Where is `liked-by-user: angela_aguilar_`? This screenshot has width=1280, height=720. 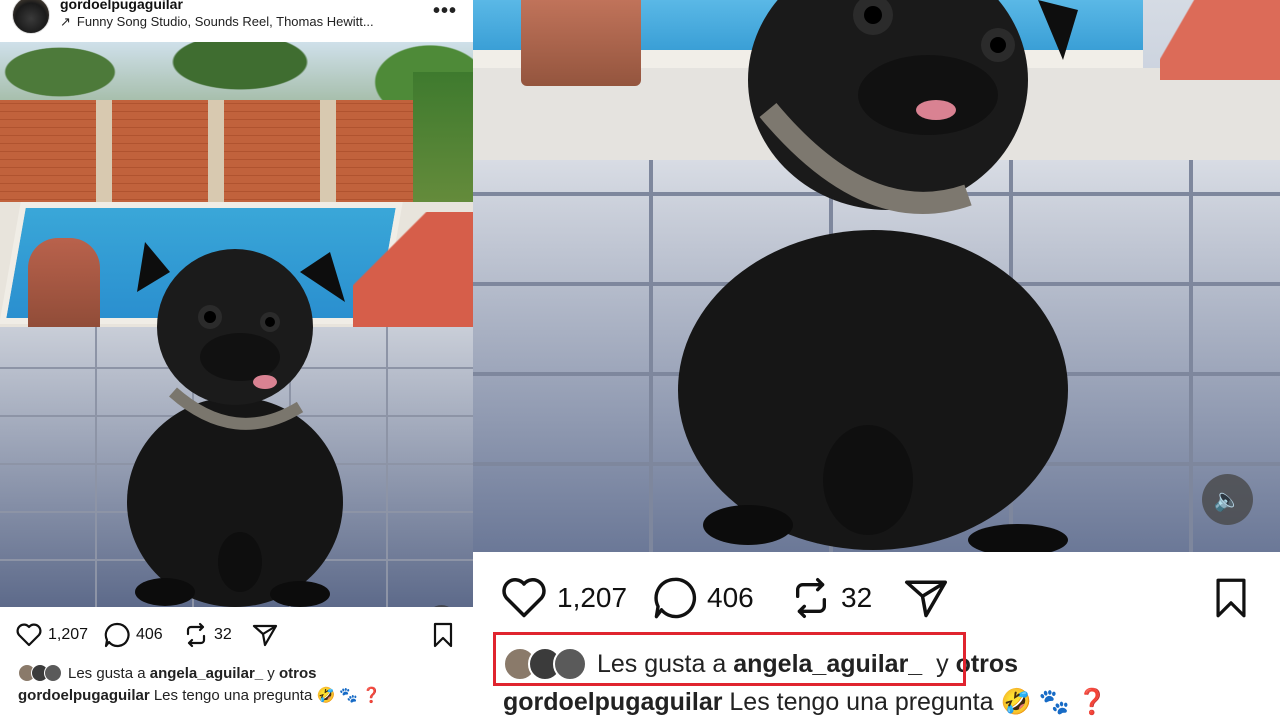 liked-by-user: angela_aguilar_ is located at coordinates (206, 673).